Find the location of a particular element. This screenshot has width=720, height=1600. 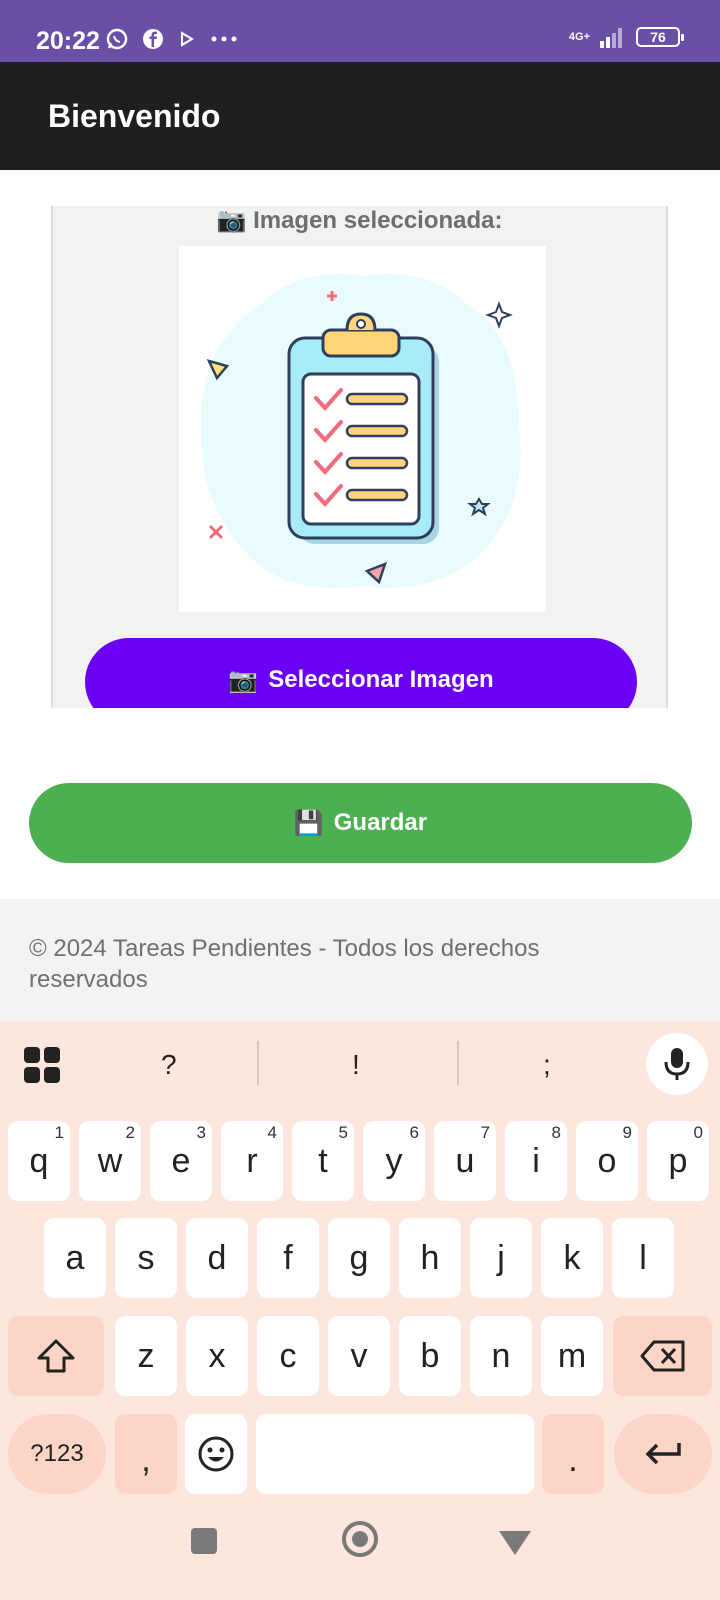

key-k: k is located at coordinates (572, 1258).